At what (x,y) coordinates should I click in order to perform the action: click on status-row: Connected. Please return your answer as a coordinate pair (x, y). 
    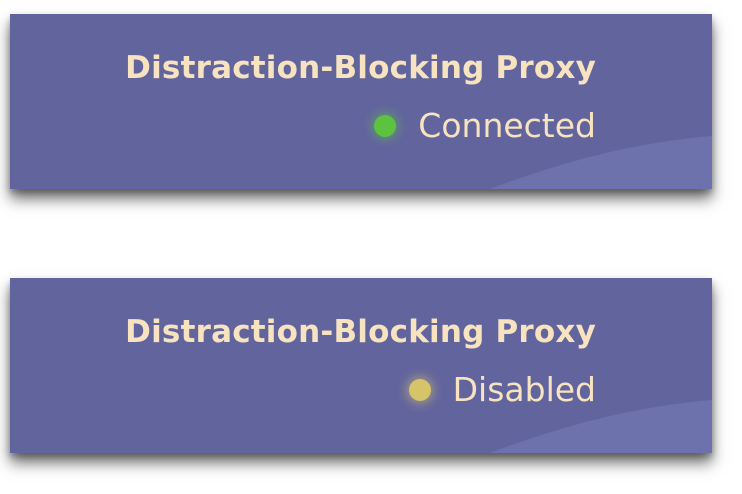
    Looking at the image, I should click on (485, 125).